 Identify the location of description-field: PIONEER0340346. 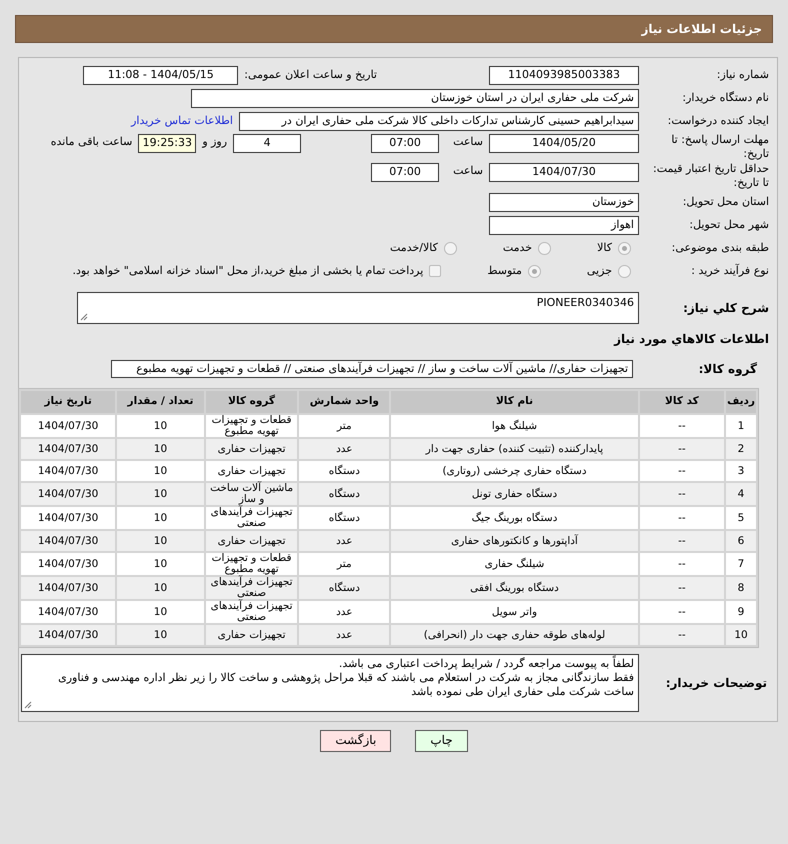
(358, 308).